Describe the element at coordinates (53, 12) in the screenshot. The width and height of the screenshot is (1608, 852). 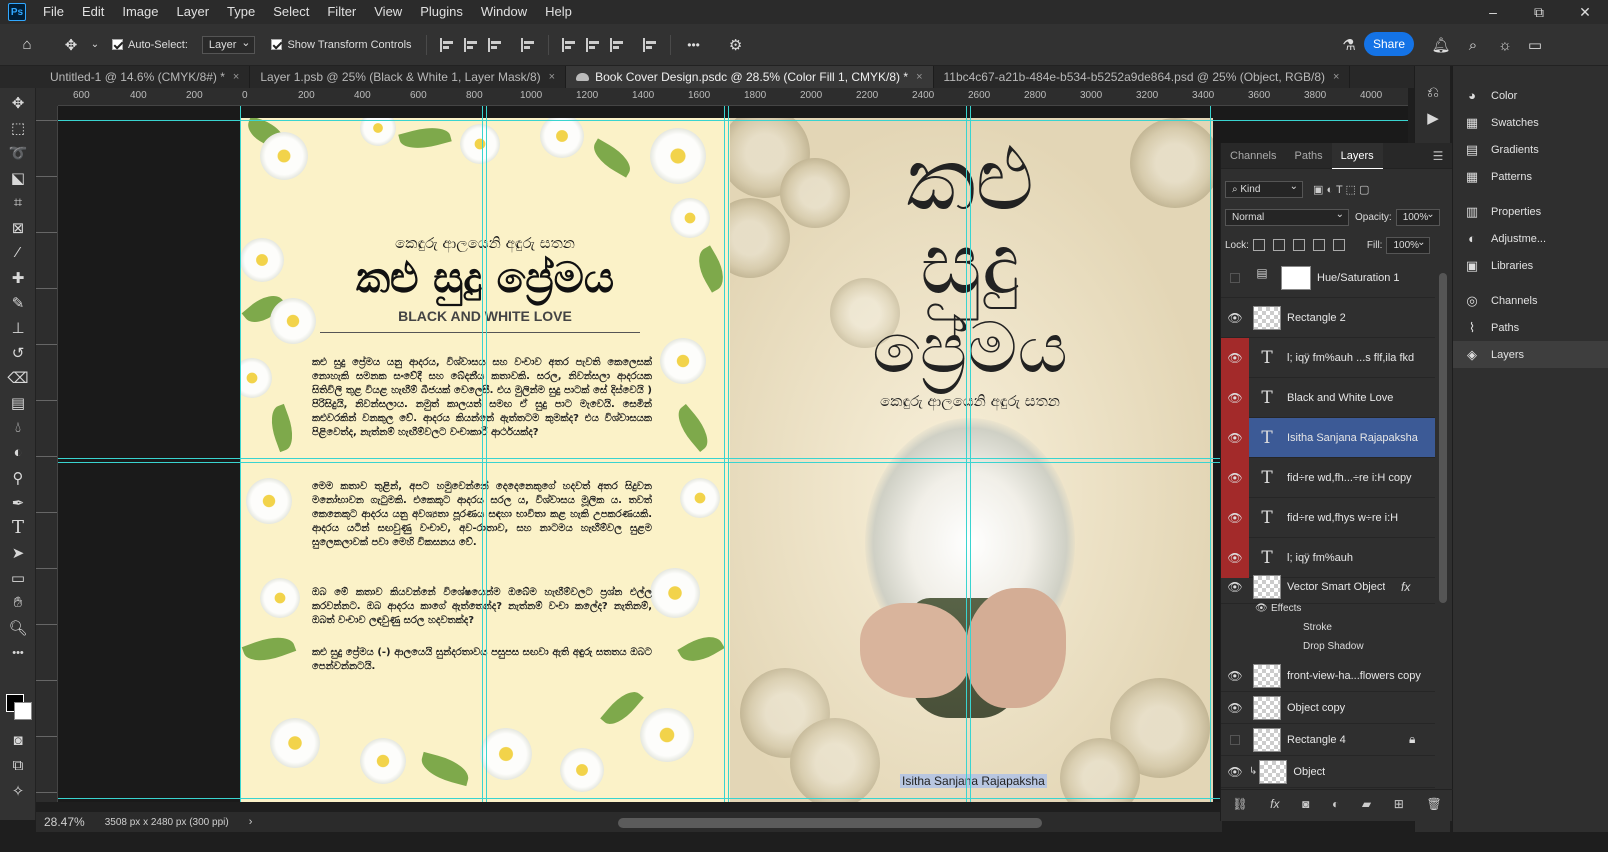
I see `menu-file: File` at that location.